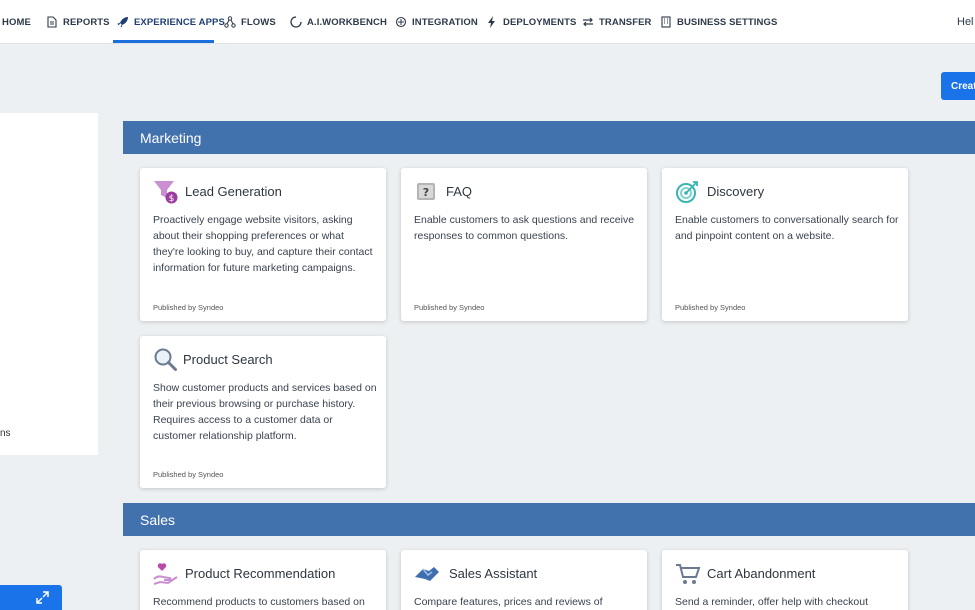 This screenshot has height=610, width=975. I want to click on expand-panel-button, so click(31, 597).